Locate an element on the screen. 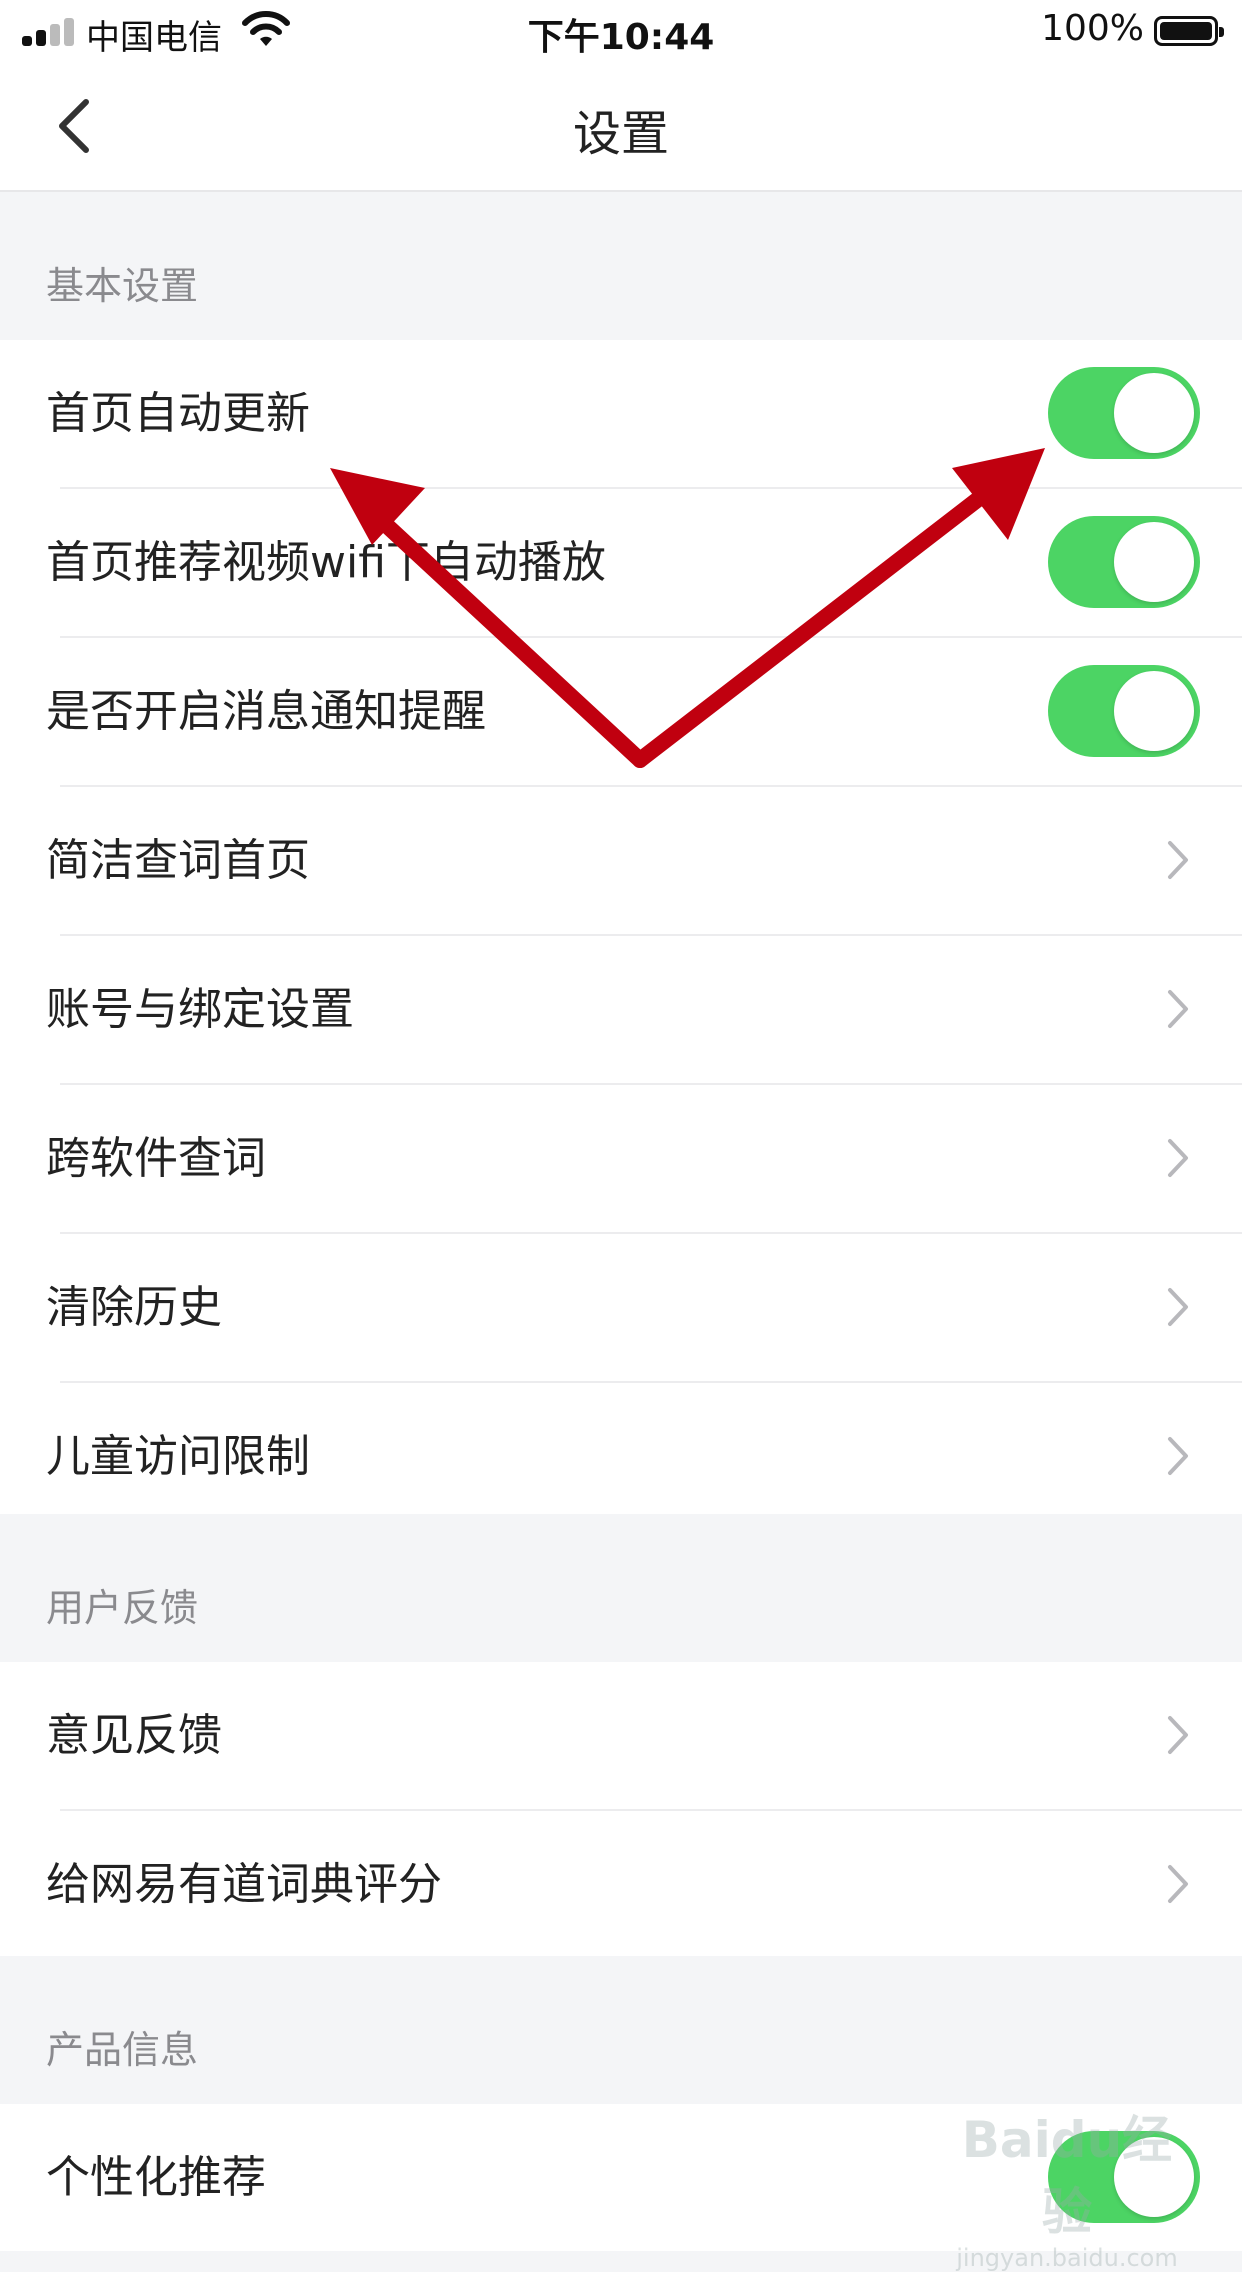 The height and width of the screenshot is (2272, 1242). setting-label: 给网易有道词典评分 is located at coordinates (244, 1884).